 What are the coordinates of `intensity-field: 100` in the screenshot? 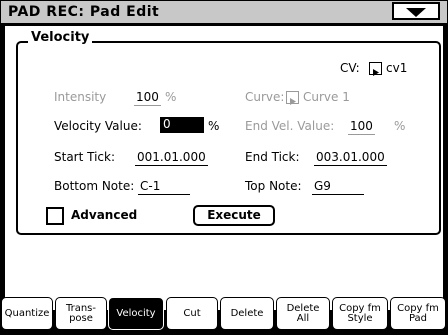 It's located at (147, 98).